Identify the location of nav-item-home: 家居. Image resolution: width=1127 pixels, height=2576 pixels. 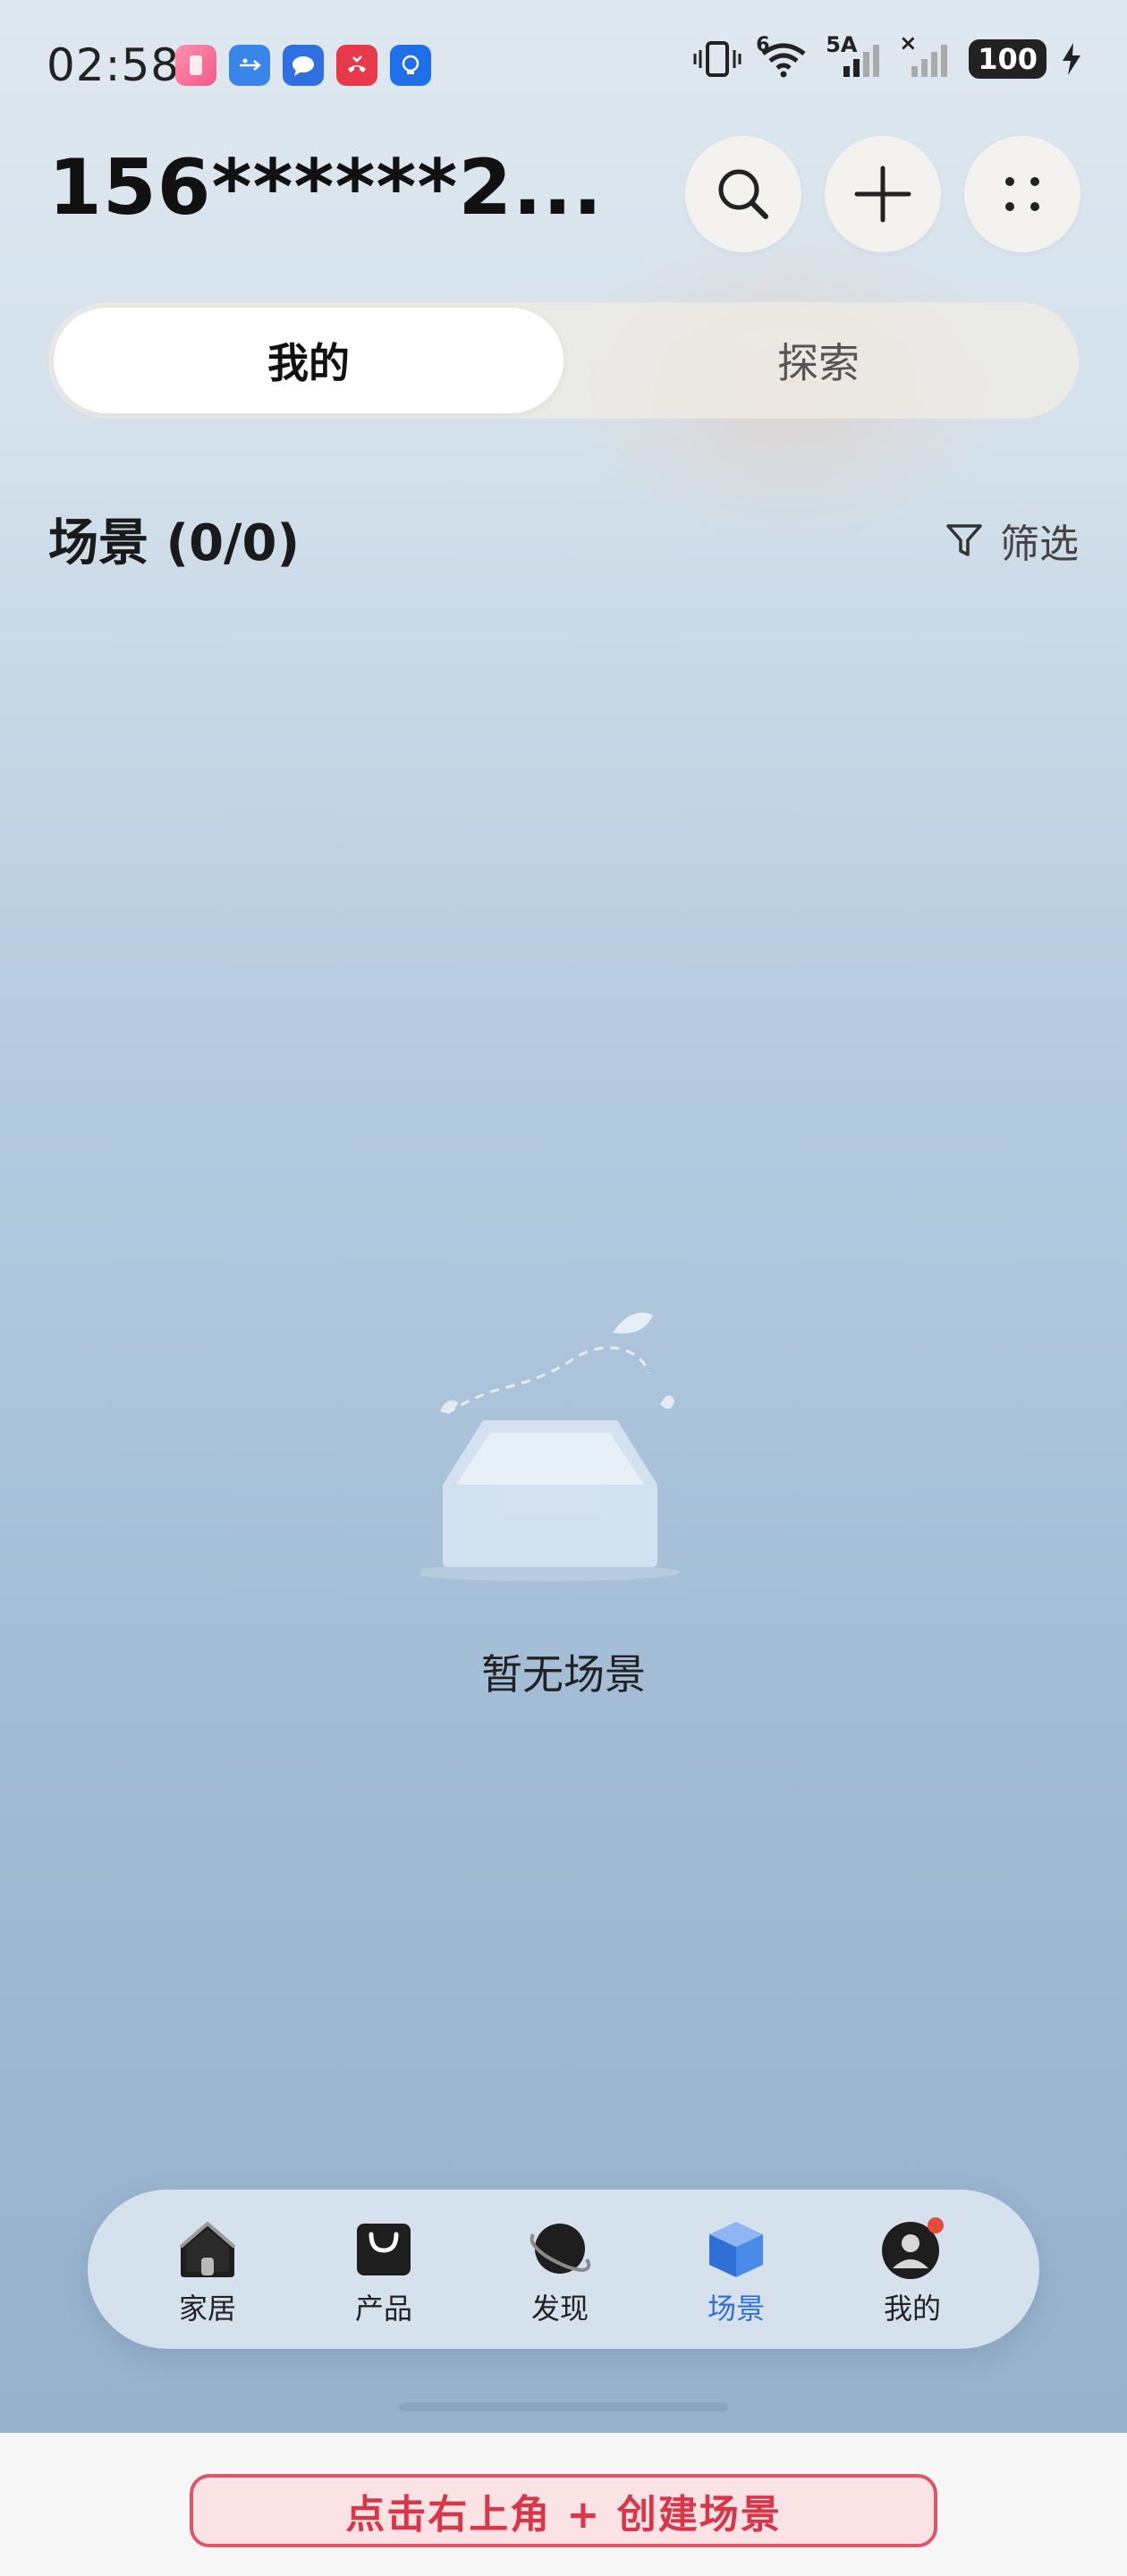
(207, 2271).